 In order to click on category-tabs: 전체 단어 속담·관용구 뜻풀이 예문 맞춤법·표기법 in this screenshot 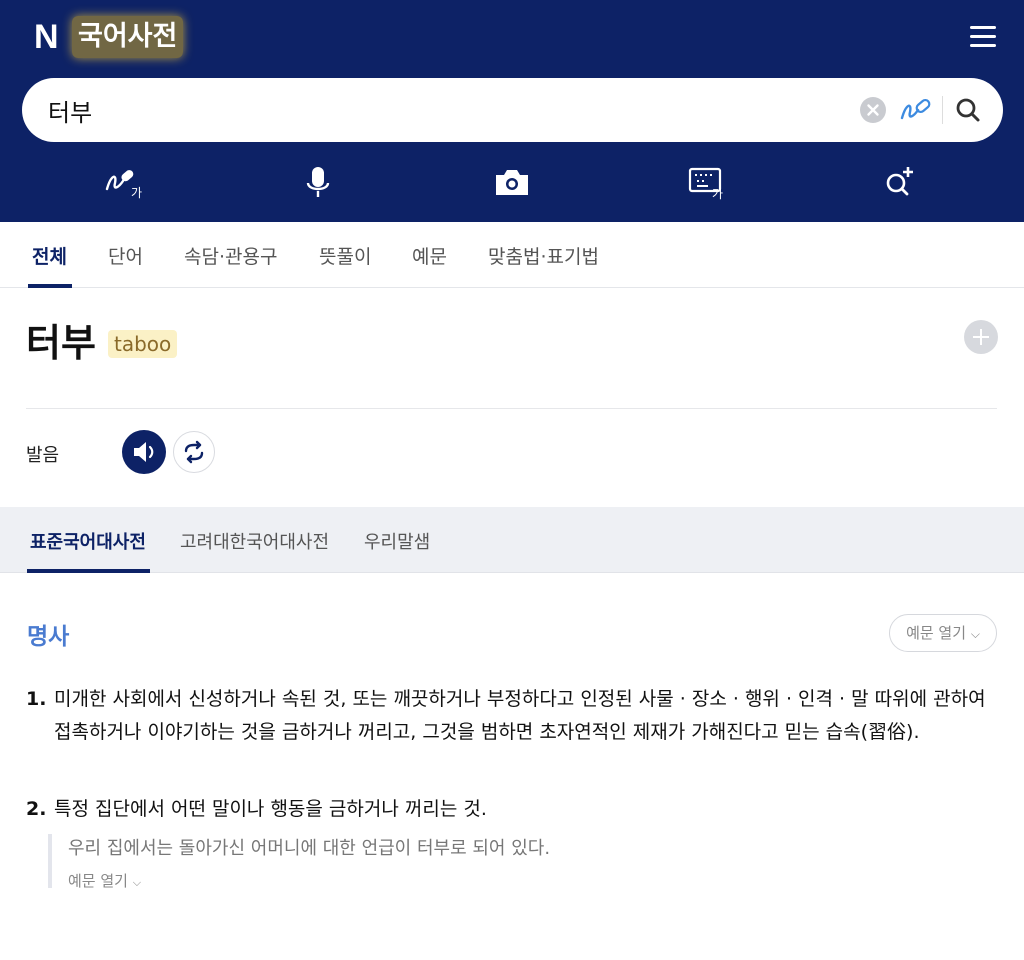, I will do `click(512, 255)`.